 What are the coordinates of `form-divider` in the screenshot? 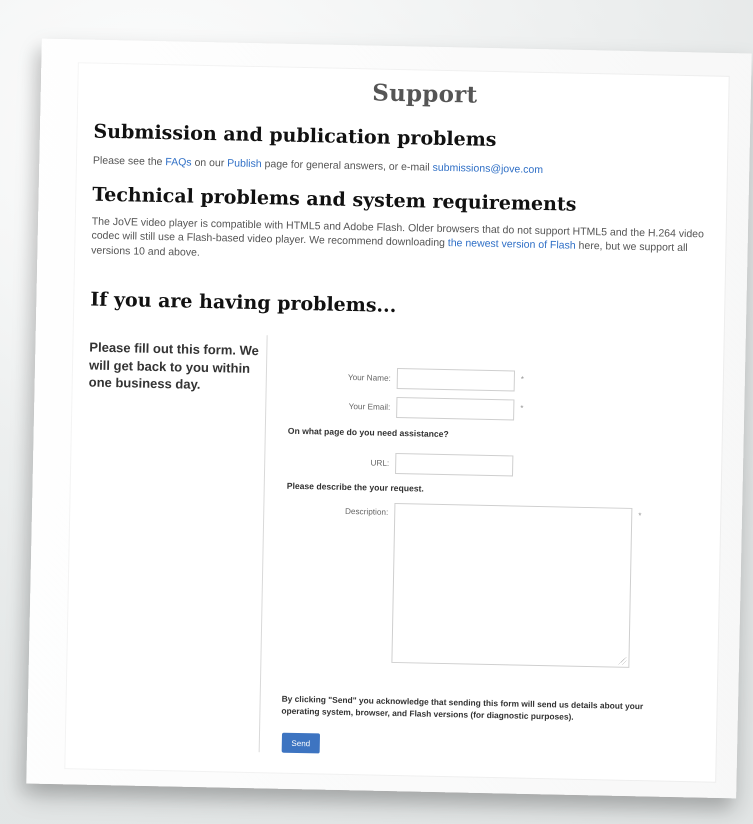 It's located at (263, 544).